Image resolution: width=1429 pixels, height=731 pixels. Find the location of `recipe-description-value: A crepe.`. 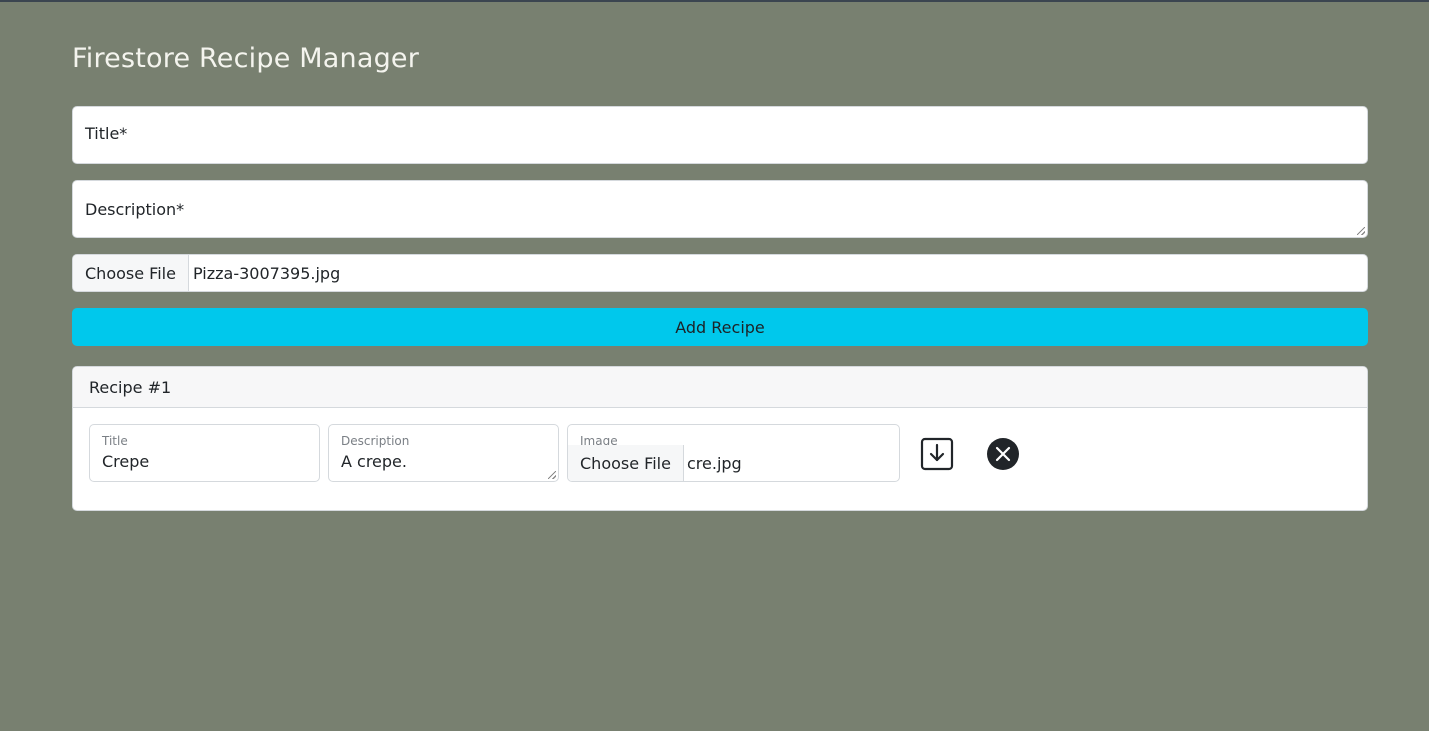

recipe-description-value: A crepe. is located at coordinates (374, 461).